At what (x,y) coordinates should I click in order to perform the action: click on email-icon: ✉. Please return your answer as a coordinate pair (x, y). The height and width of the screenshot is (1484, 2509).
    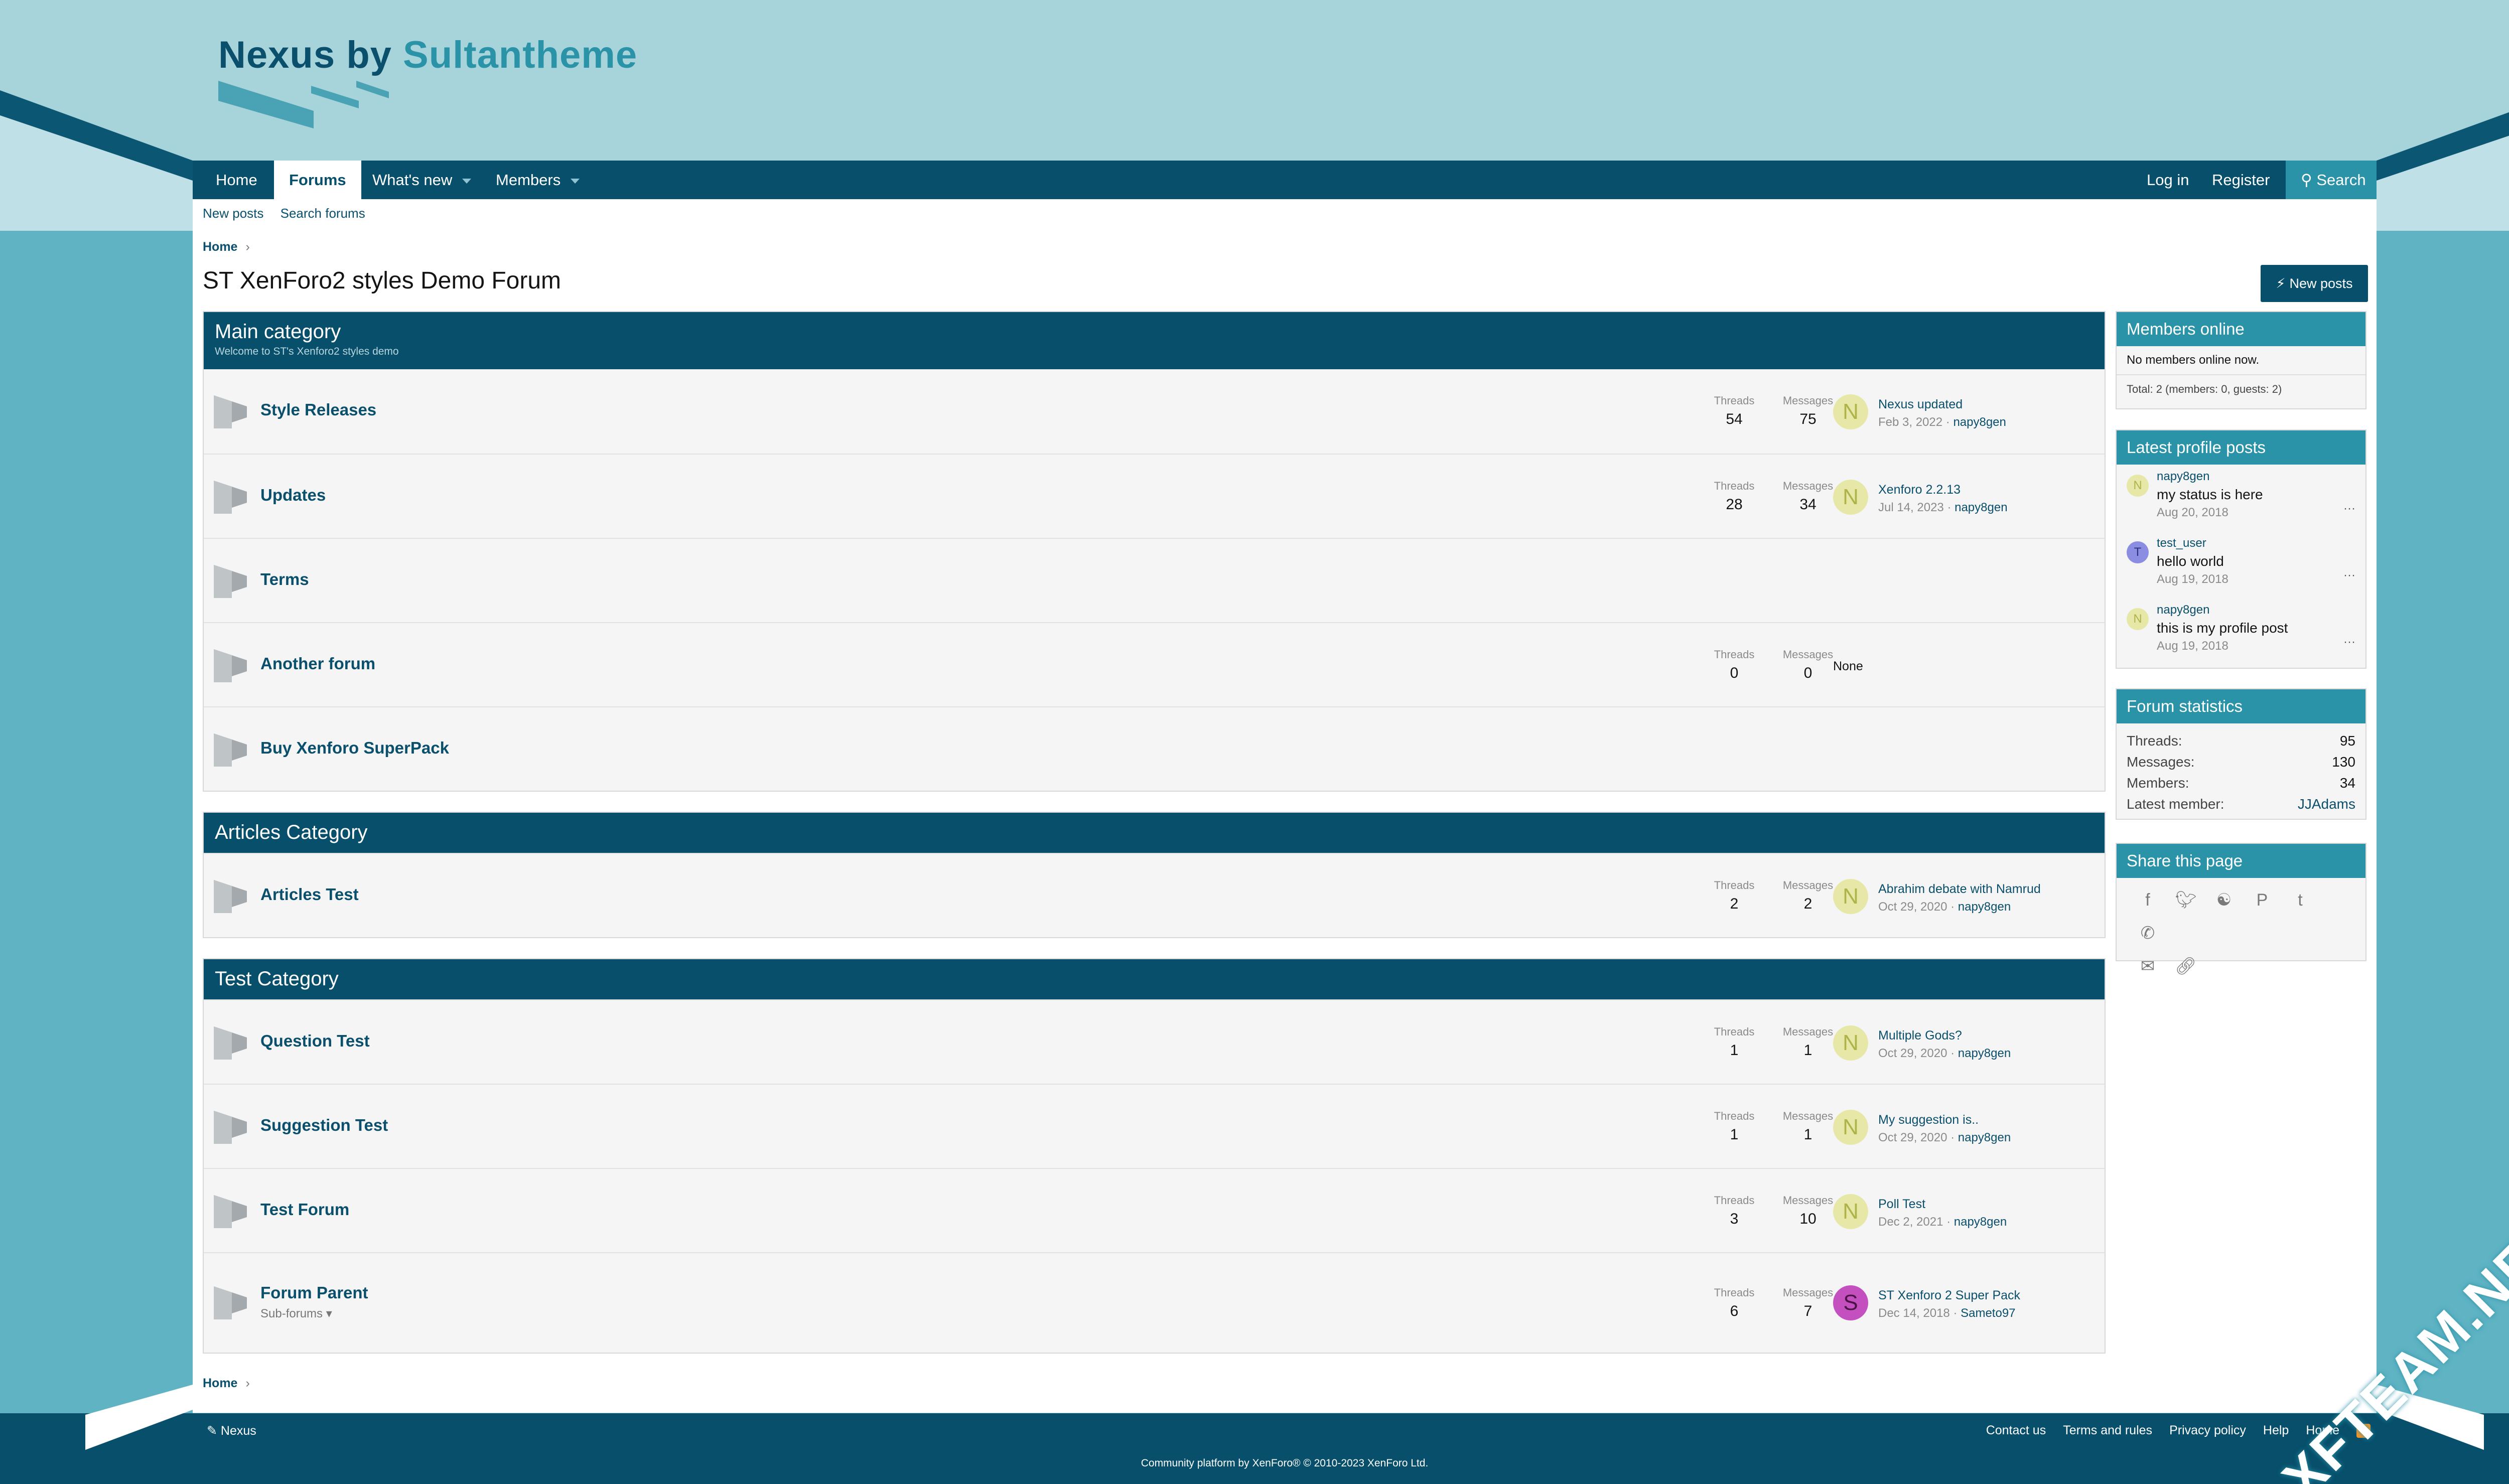
    Looking at the image, I should click on (2148, 966).